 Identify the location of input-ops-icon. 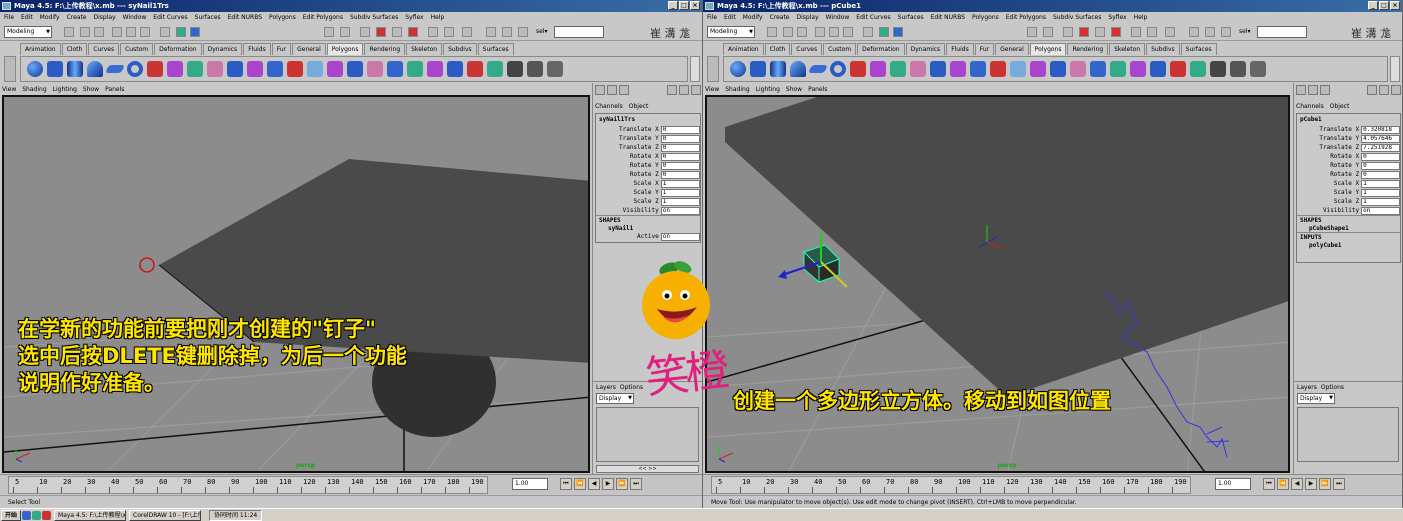
(433, 32).